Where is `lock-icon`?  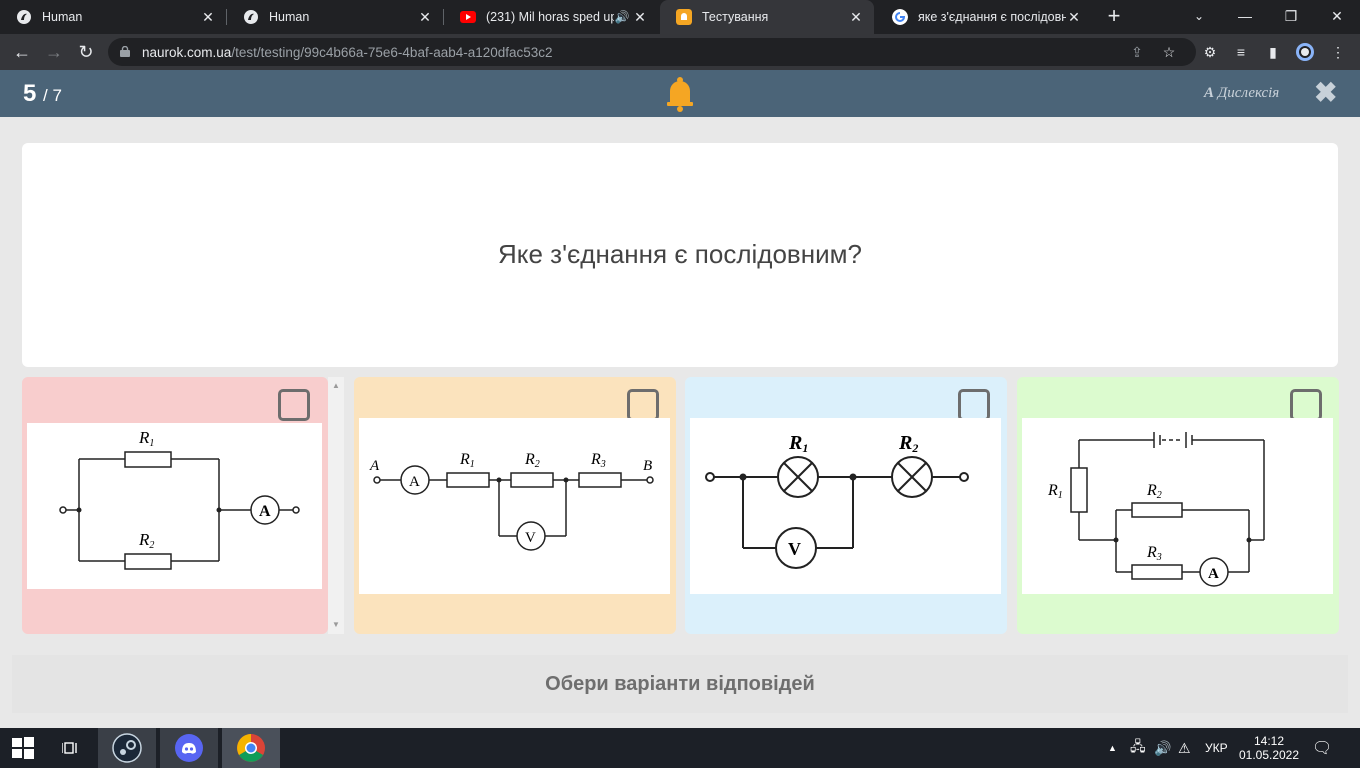 lock-icon is located at coordinates (125, 51).